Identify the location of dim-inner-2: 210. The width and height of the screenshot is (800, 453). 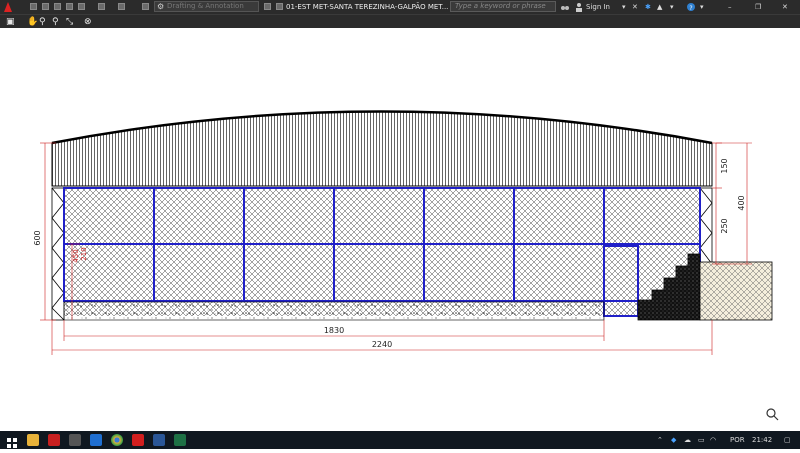
(84, 253).